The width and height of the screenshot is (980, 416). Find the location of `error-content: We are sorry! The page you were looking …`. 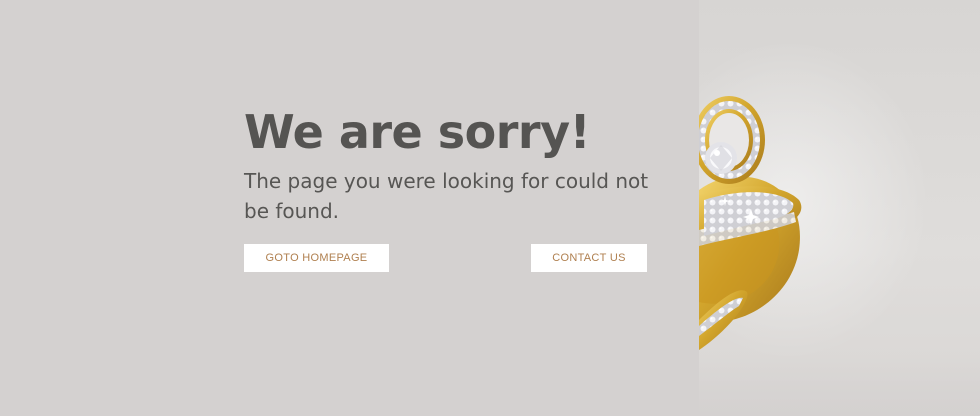

error-content: We are sorry! The page you were looking … is located at coordinates (454, 165).